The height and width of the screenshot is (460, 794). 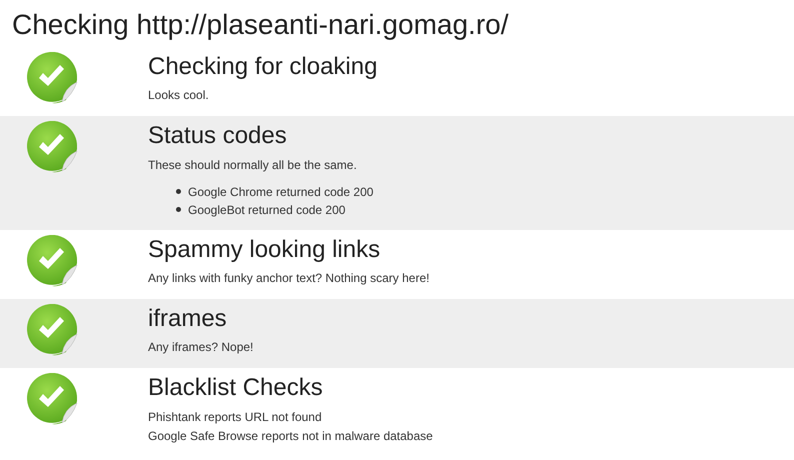 What do you see at coordinates (265, 249) in the screenshot?
I see `check-heading: Spammy looking links` at bounding box center [265, 249].